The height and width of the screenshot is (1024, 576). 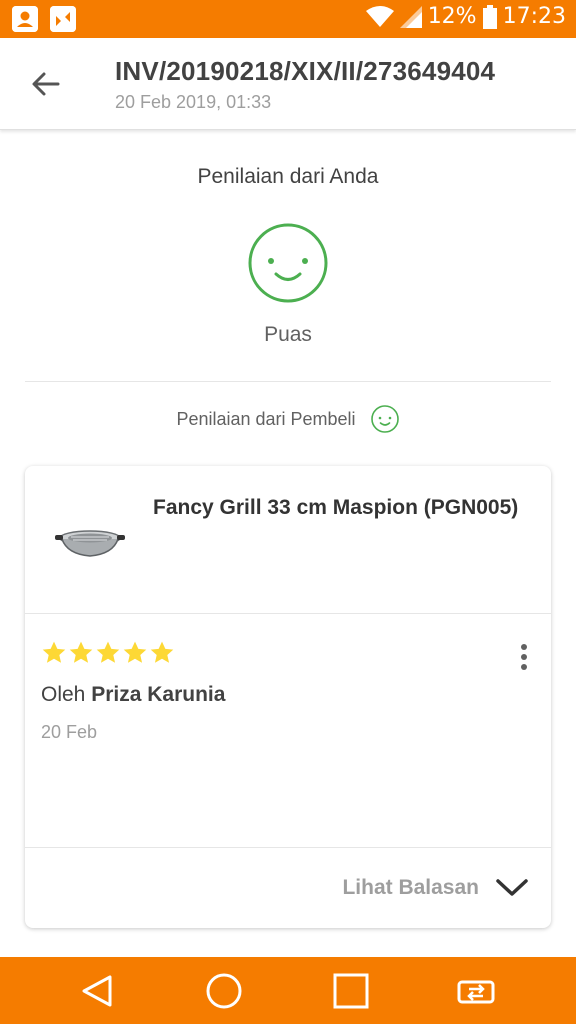 What do you see at coordinates (410, 887) in the screenshot?
I see `view-replies-label: Lihat Balasan` at bounding box center [410, 887].